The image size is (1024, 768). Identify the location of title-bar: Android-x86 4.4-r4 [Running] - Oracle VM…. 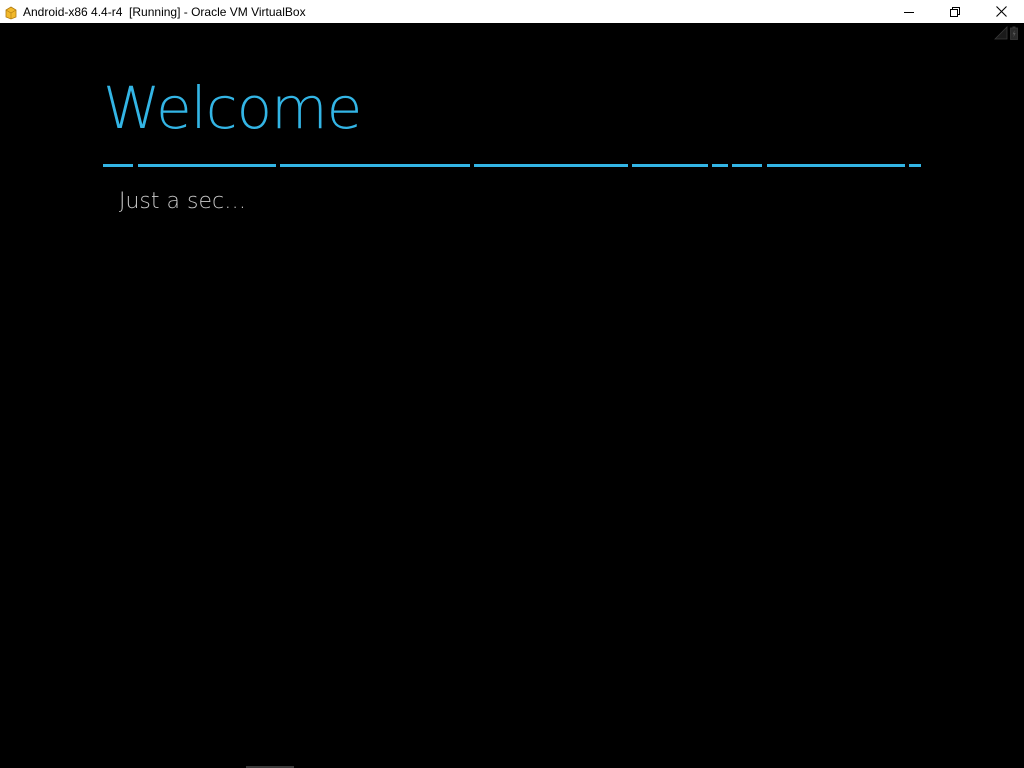
(512, 11).